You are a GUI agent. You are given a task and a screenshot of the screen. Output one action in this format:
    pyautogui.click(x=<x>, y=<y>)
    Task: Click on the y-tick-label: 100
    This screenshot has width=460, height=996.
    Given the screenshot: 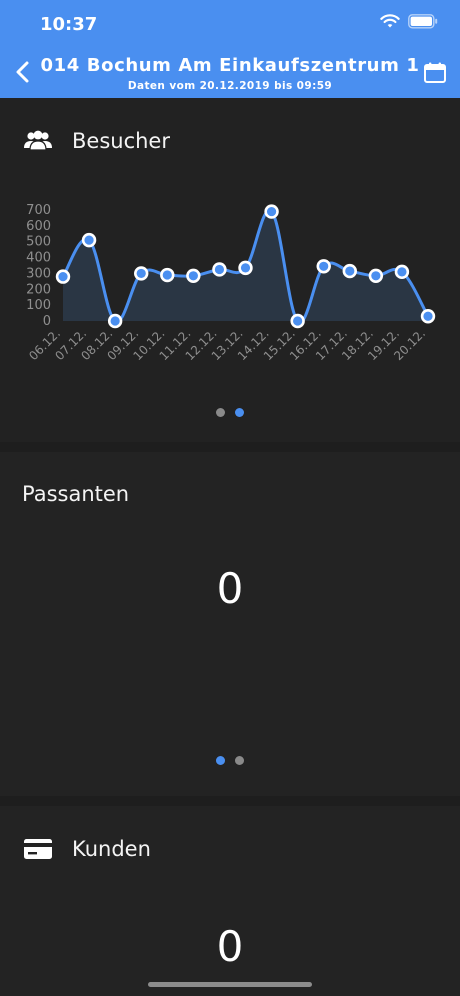 What is the action you would take?
    pyautogui.click(x=38, y=305)
    